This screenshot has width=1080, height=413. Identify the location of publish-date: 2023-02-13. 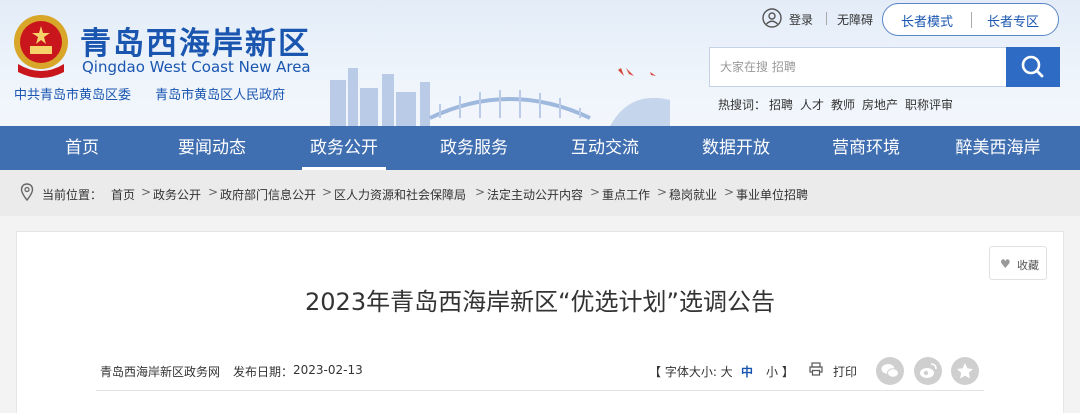
(328, 370).